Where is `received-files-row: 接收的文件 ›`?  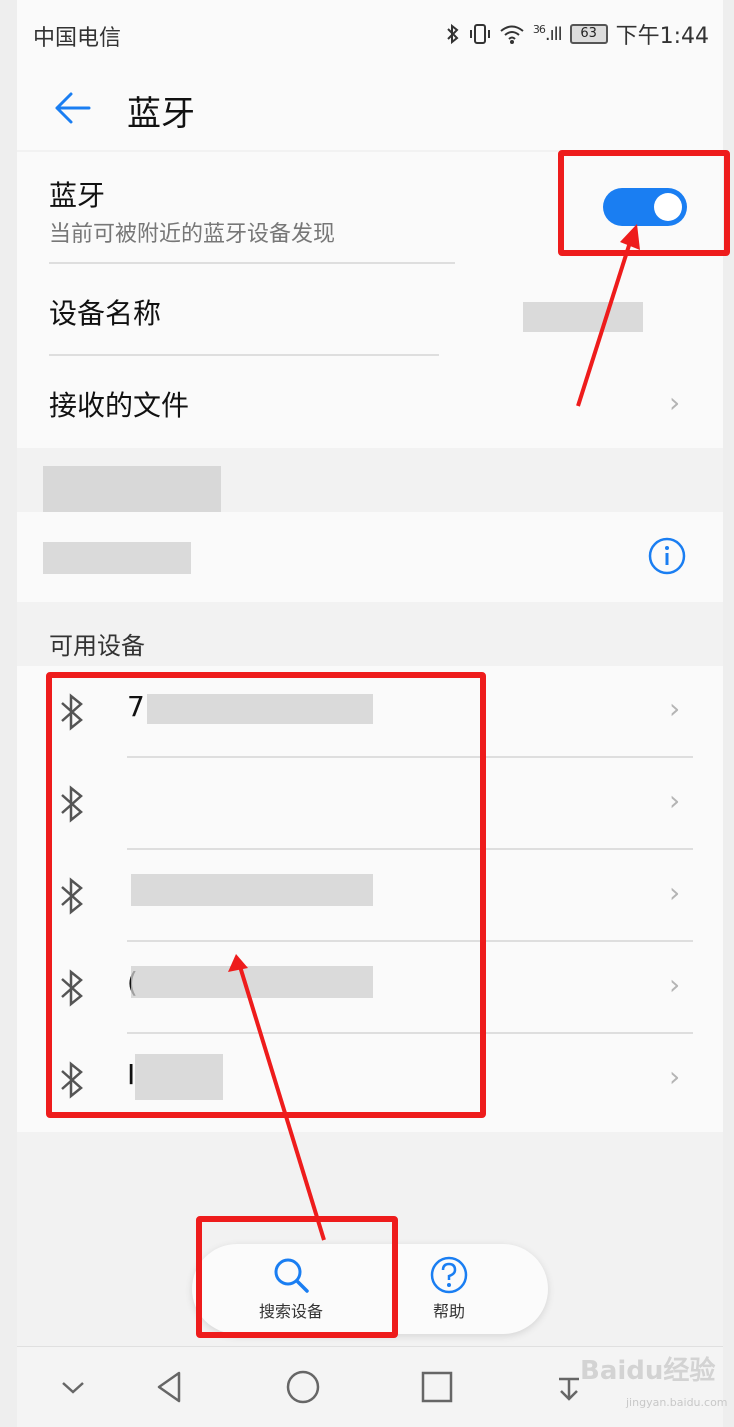 received-files-row: 接收的文件 › is located at coordinates (370, 401).